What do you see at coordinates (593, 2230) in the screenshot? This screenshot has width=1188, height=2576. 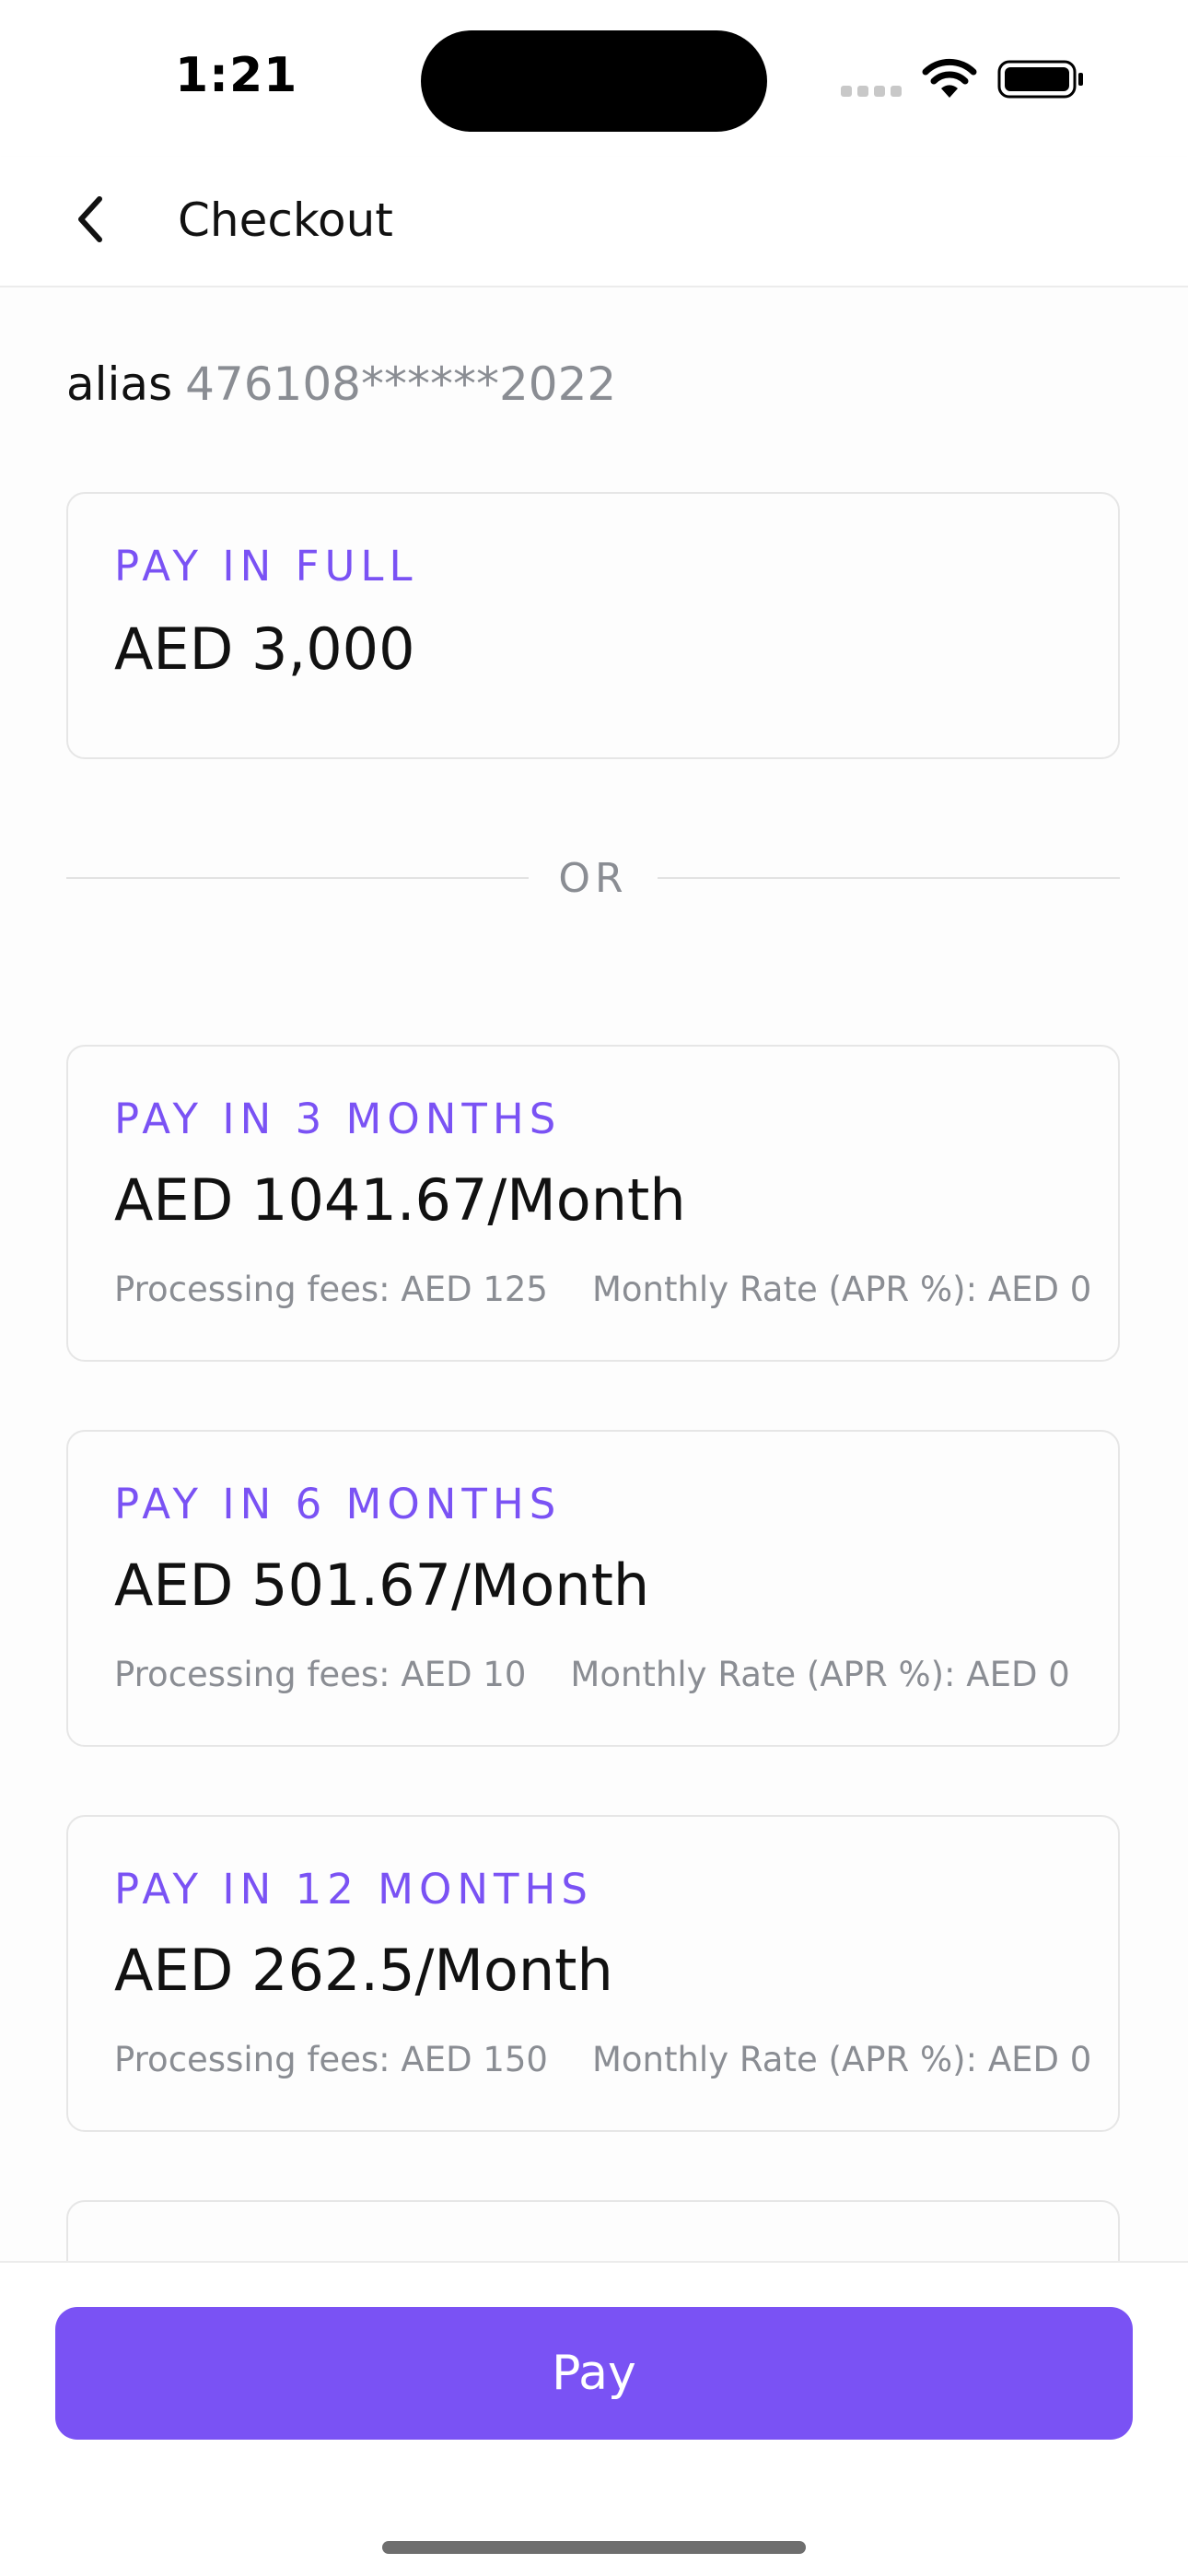 I see `installment-option-partial` at bounding box center [593, 2230].